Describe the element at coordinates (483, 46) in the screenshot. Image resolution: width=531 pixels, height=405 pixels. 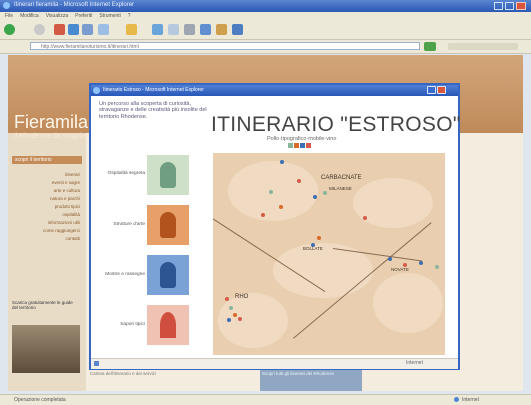
I see `links-toolbar` at that location.